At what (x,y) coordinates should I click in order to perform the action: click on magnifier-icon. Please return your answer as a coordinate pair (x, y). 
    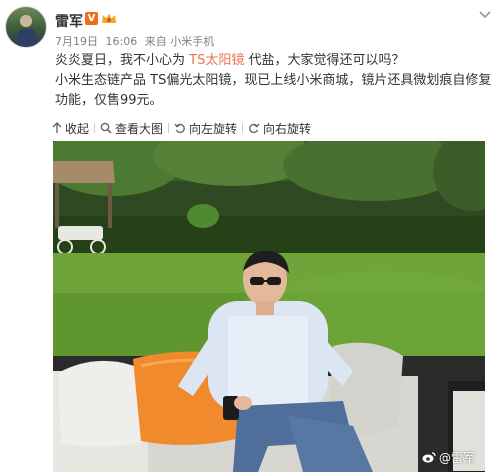
    Looking at the image, I should click on (106, 128).